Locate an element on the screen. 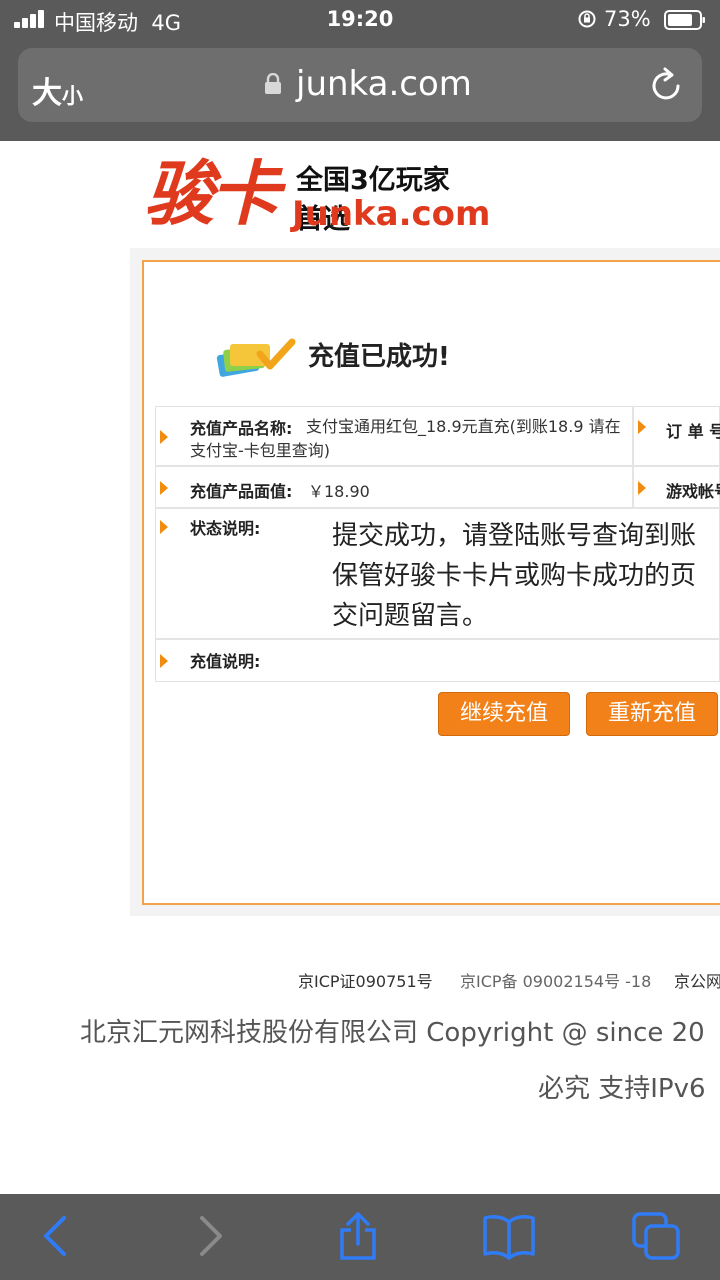 The width and height of the screenshot is (720, 1280). address-bar: 大小 junka.com is located at coordinates (360, 85).